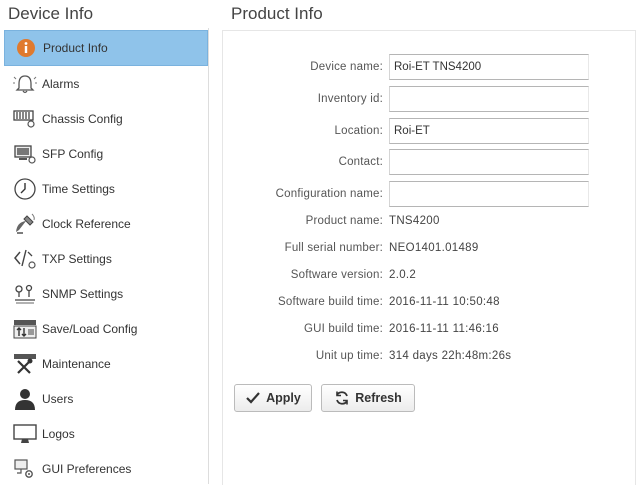 This screenshot has width=637, height=486. I want to click on location-label: Location:, so click(358, 131).